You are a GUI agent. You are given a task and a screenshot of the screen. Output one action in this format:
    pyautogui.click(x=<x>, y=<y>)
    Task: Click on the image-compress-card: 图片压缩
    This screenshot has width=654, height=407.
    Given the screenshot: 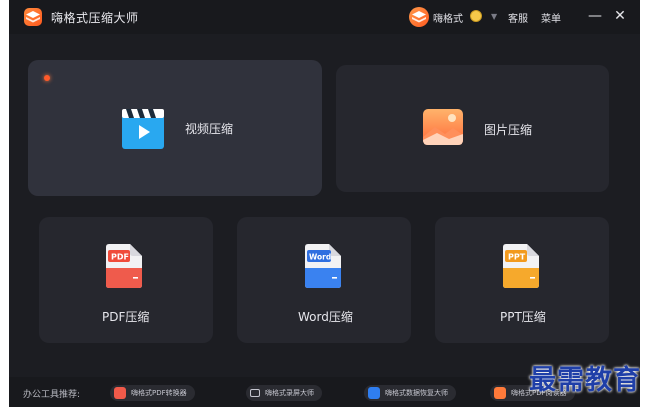 What is the action you would take?
    pyautogui.click(x=472, y=128)
    